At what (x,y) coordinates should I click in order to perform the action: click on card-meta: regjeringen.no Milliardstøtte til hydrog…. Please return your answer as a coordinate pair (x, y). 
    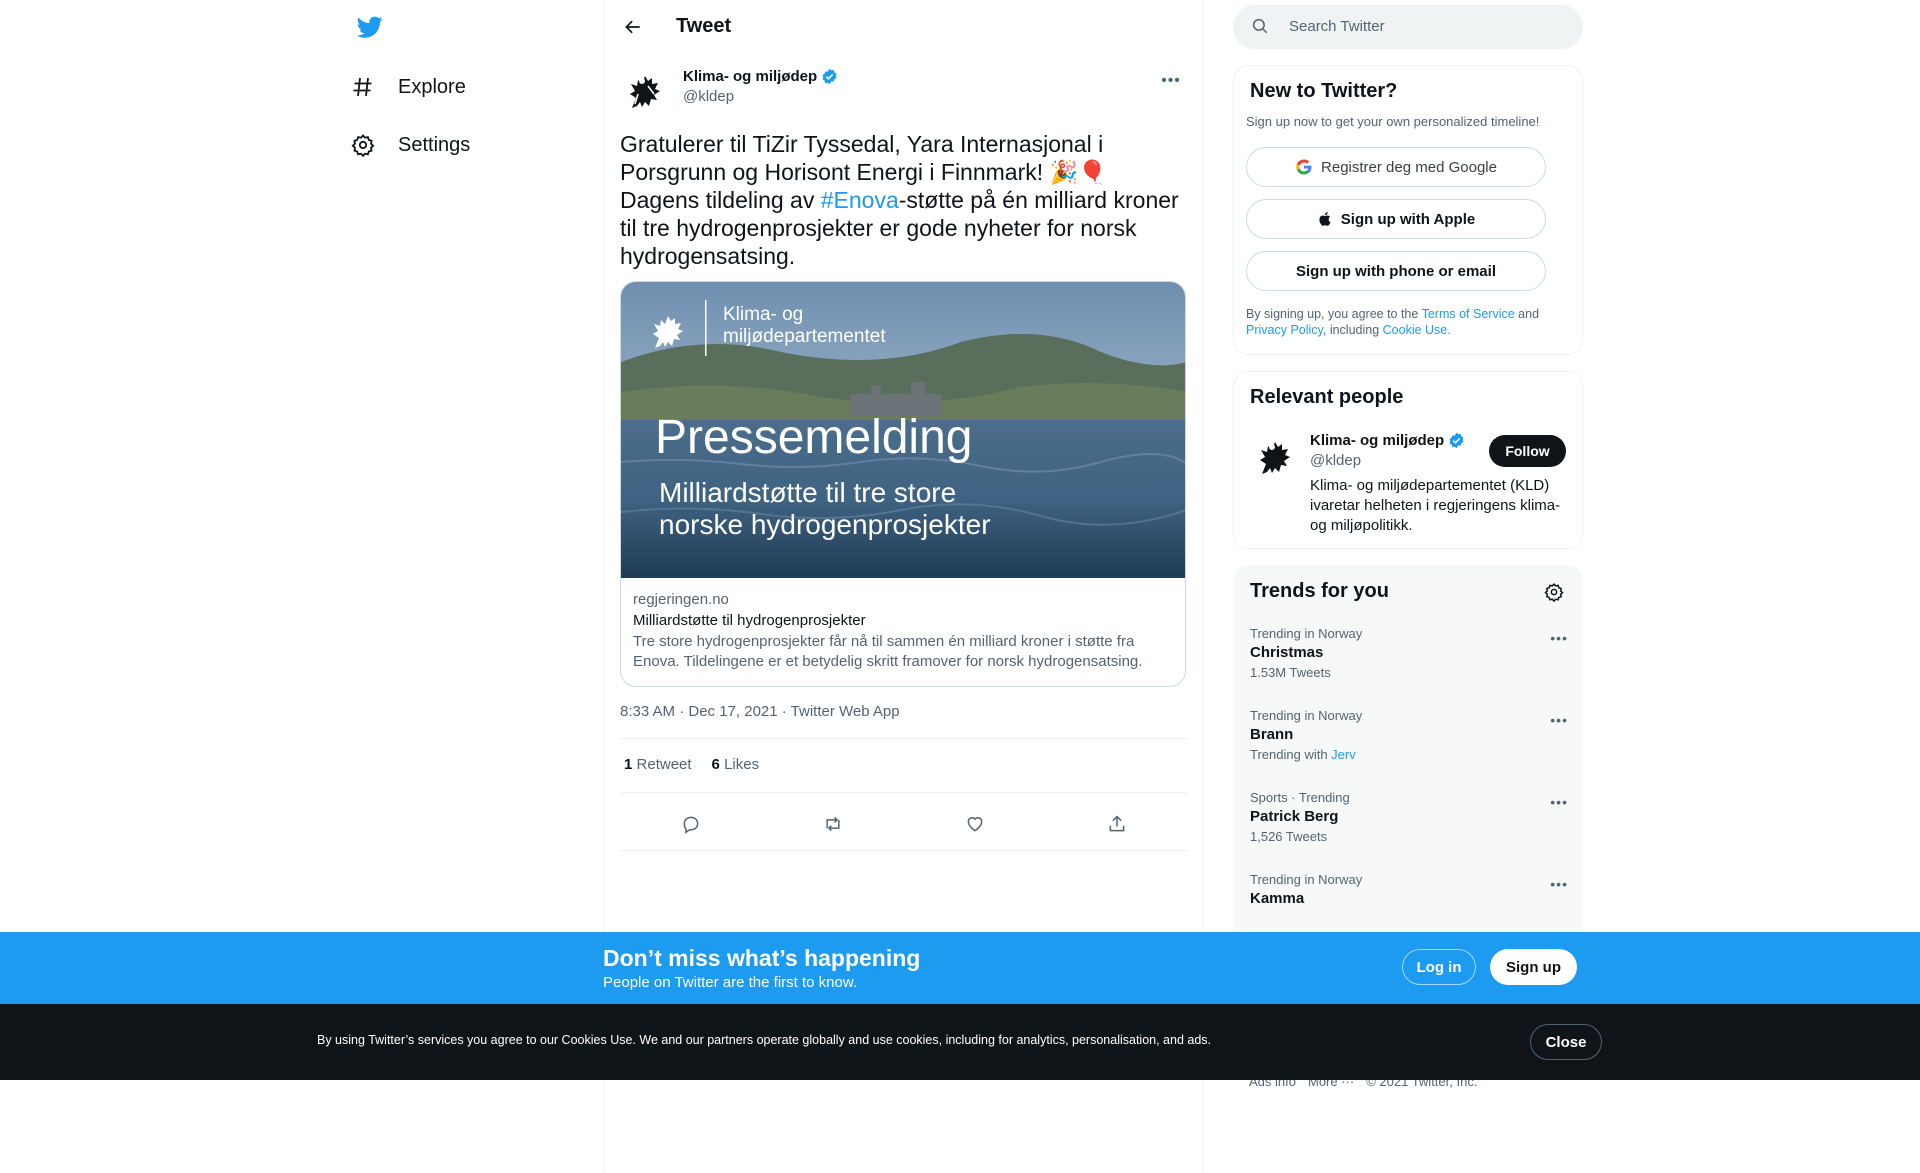
    Looking at the image, I should click on (903, 631).